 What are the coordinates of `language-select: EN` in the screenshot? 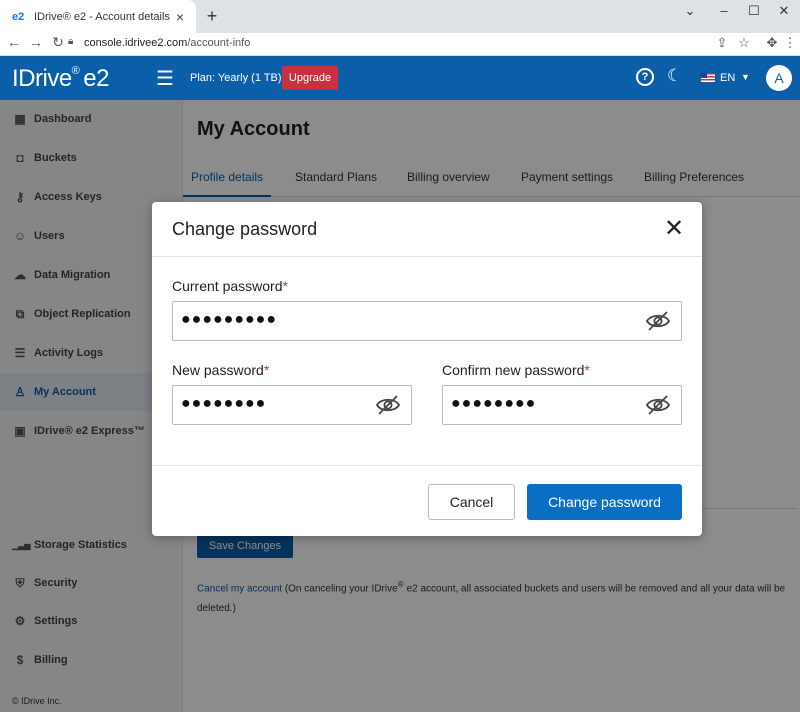 It's located at (727, 78).